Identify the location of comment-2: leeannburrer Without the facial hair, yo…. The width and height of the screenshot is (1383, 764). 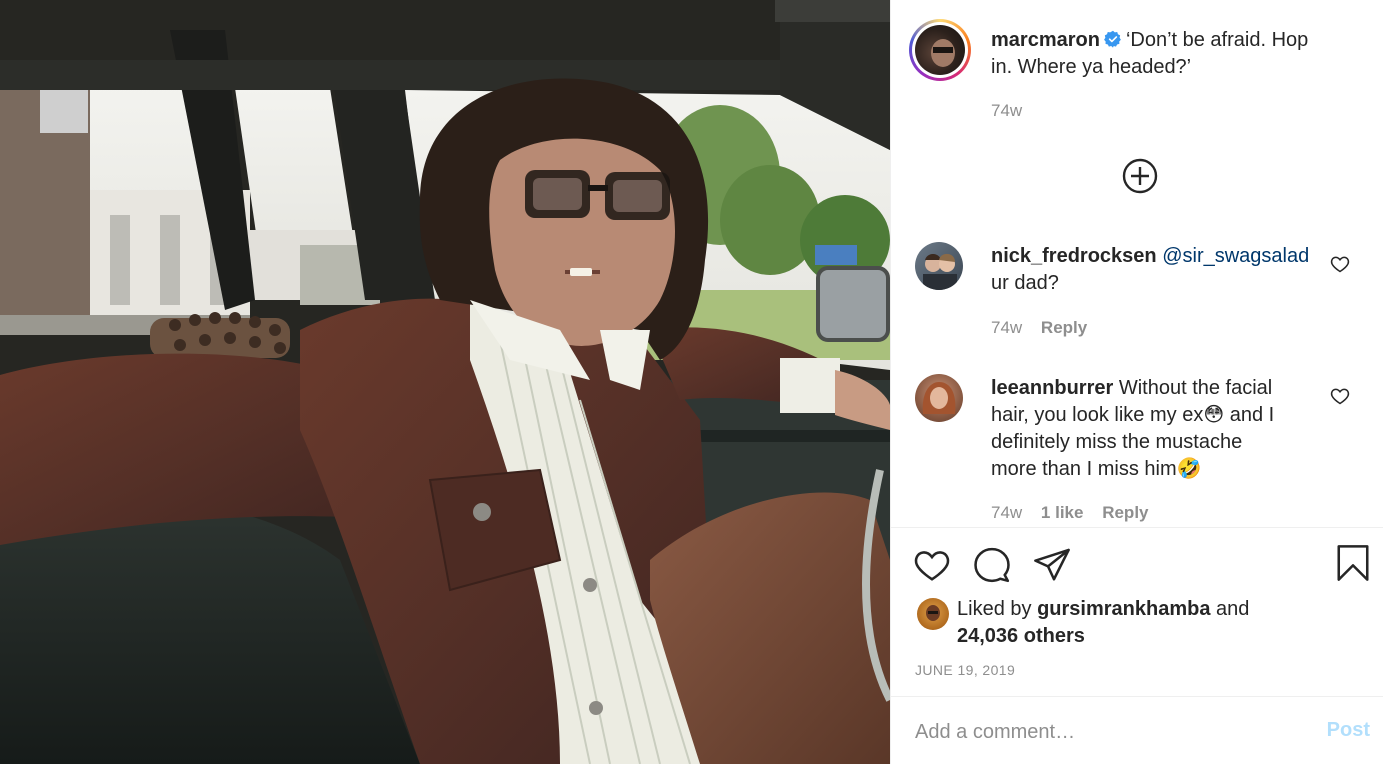
(1156, 429).